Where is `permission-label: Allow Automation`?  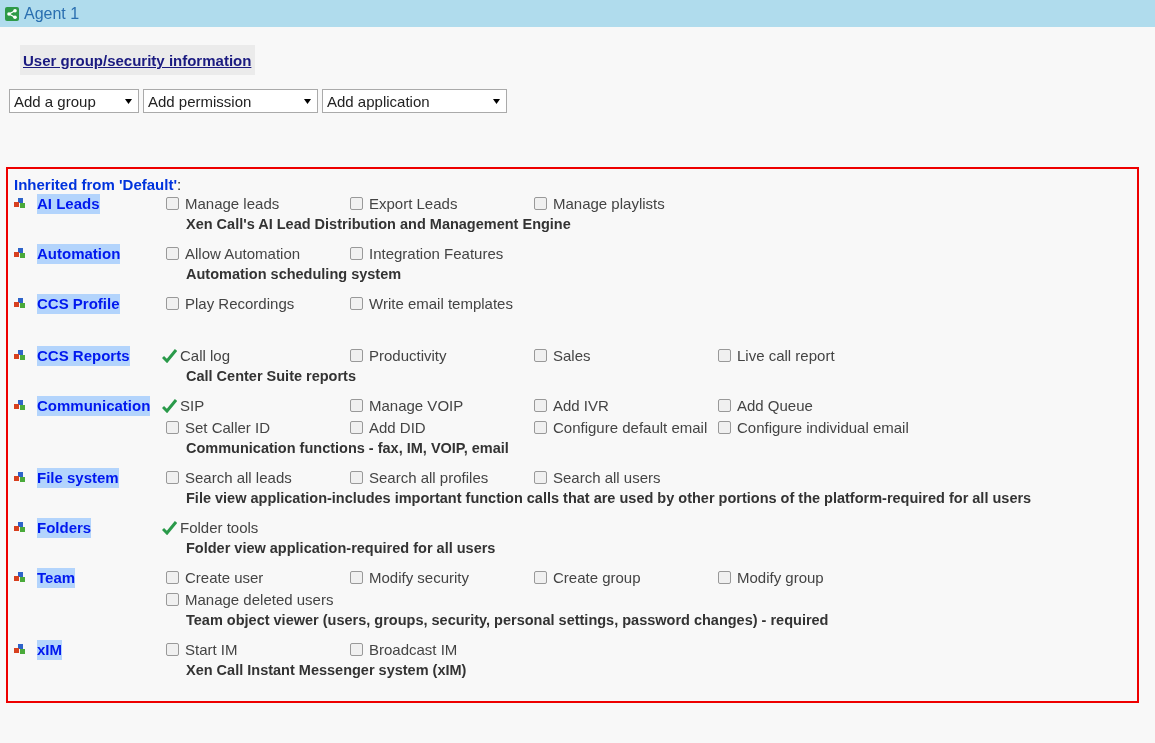
permission-label: Allow Automation is located at coordinates (243, 253).